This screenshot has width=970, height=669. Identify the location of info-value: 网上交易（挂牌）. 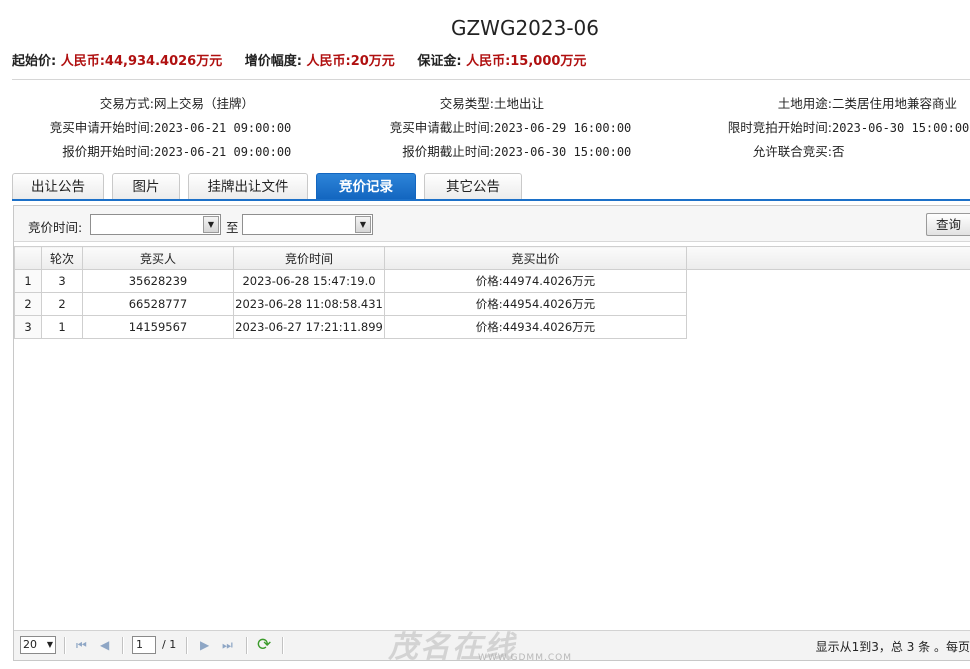
(204, 103).